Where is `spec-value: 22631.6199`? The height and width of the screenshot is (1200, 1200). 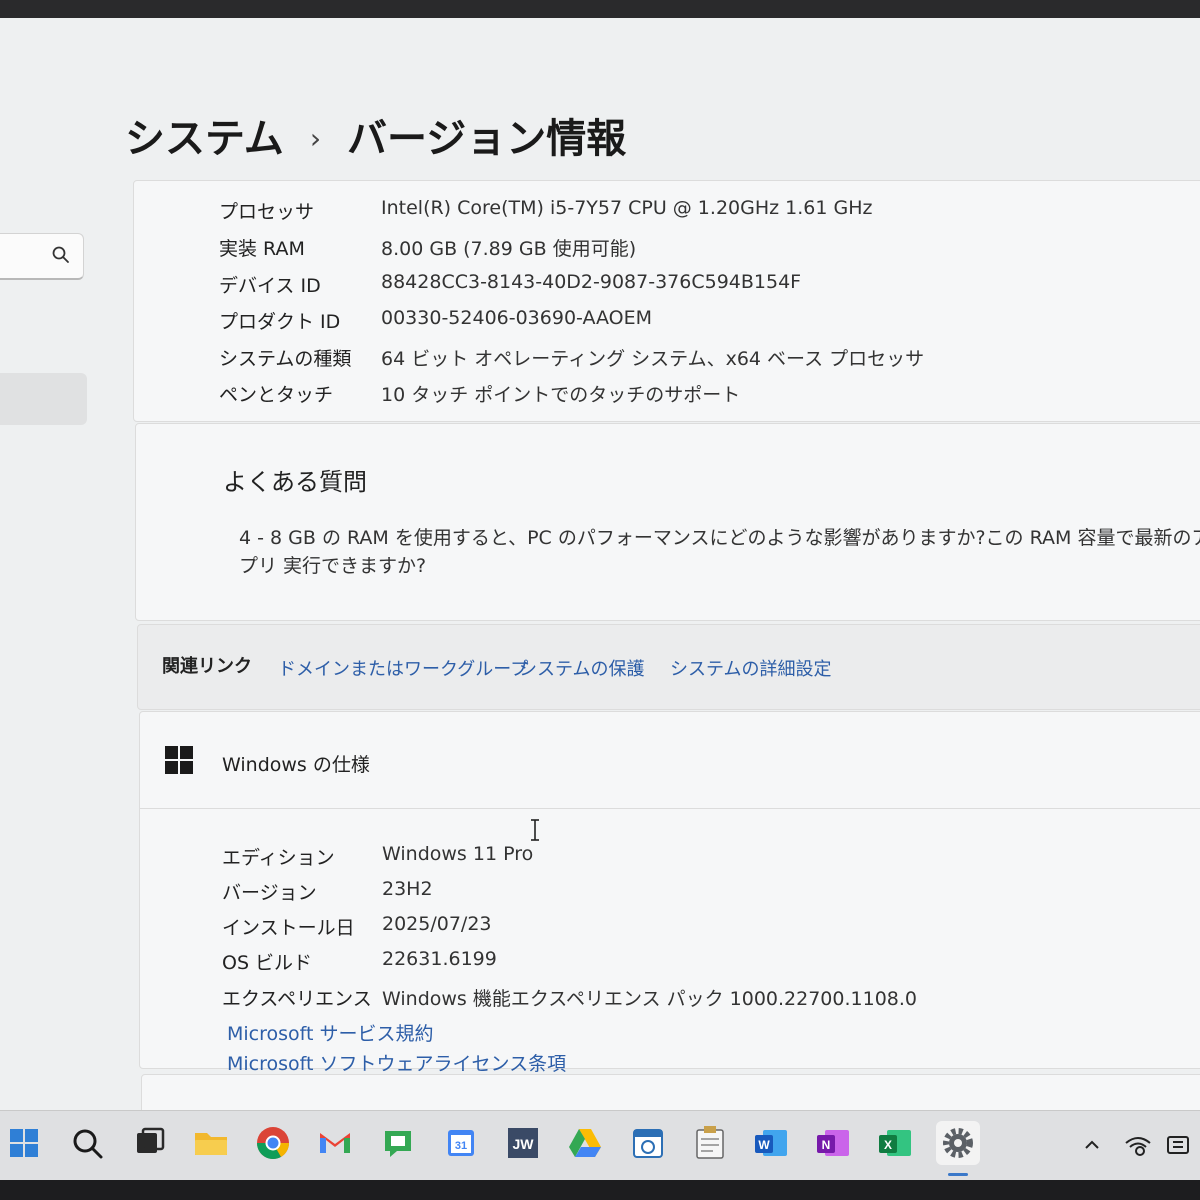
spec-value: 22631.6199 is located at coordinates (439, 959).